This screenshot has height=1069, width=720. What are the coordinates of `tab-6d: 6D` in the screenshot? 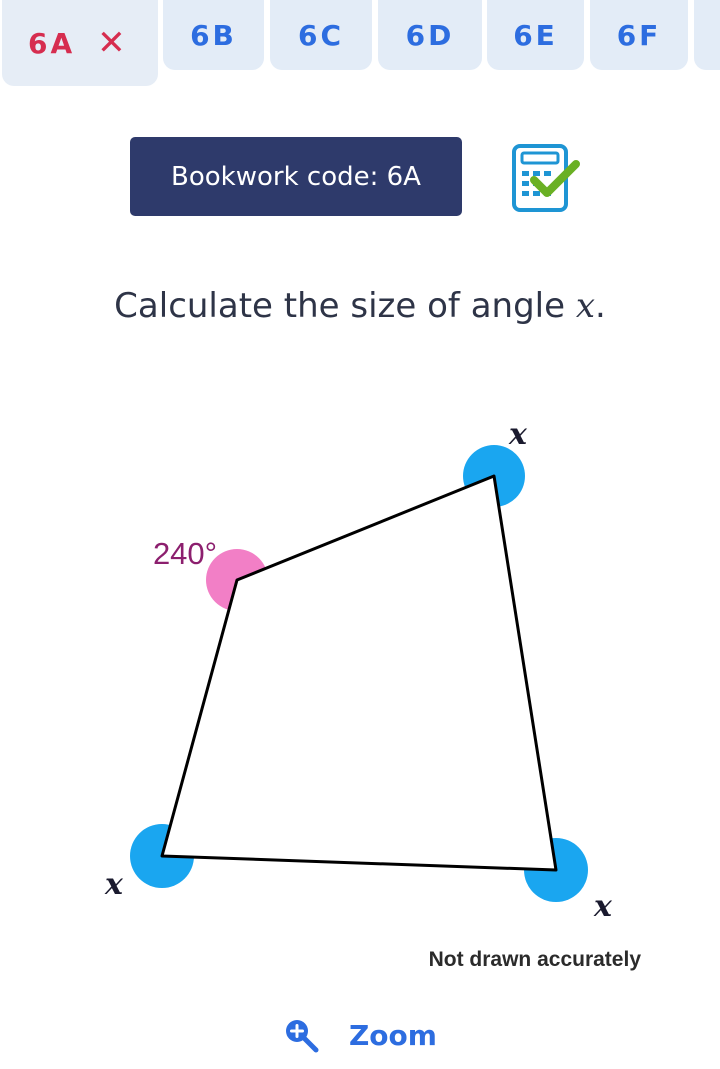 It's located at (430, 35).